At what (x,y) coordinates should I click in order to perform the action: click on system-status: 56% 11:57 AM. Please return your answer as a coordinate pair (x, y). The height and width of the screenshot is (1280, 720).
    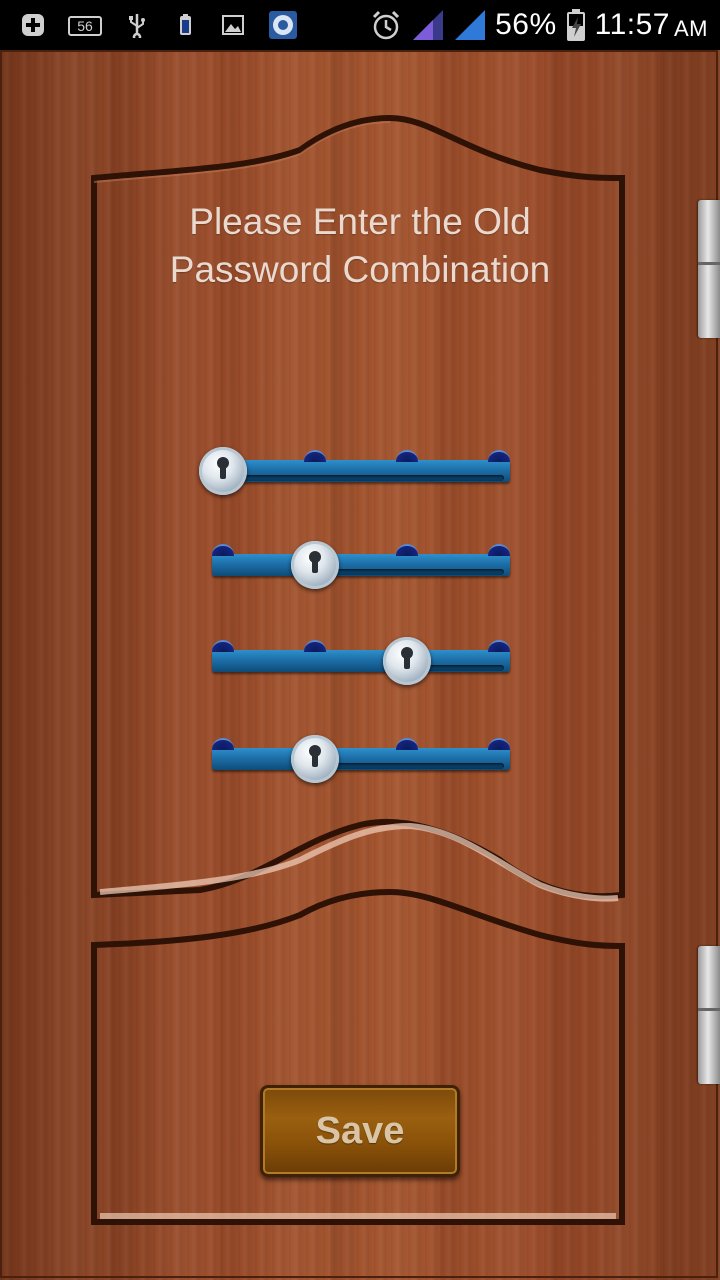
    Looking at the image, I should click on (538, 25).